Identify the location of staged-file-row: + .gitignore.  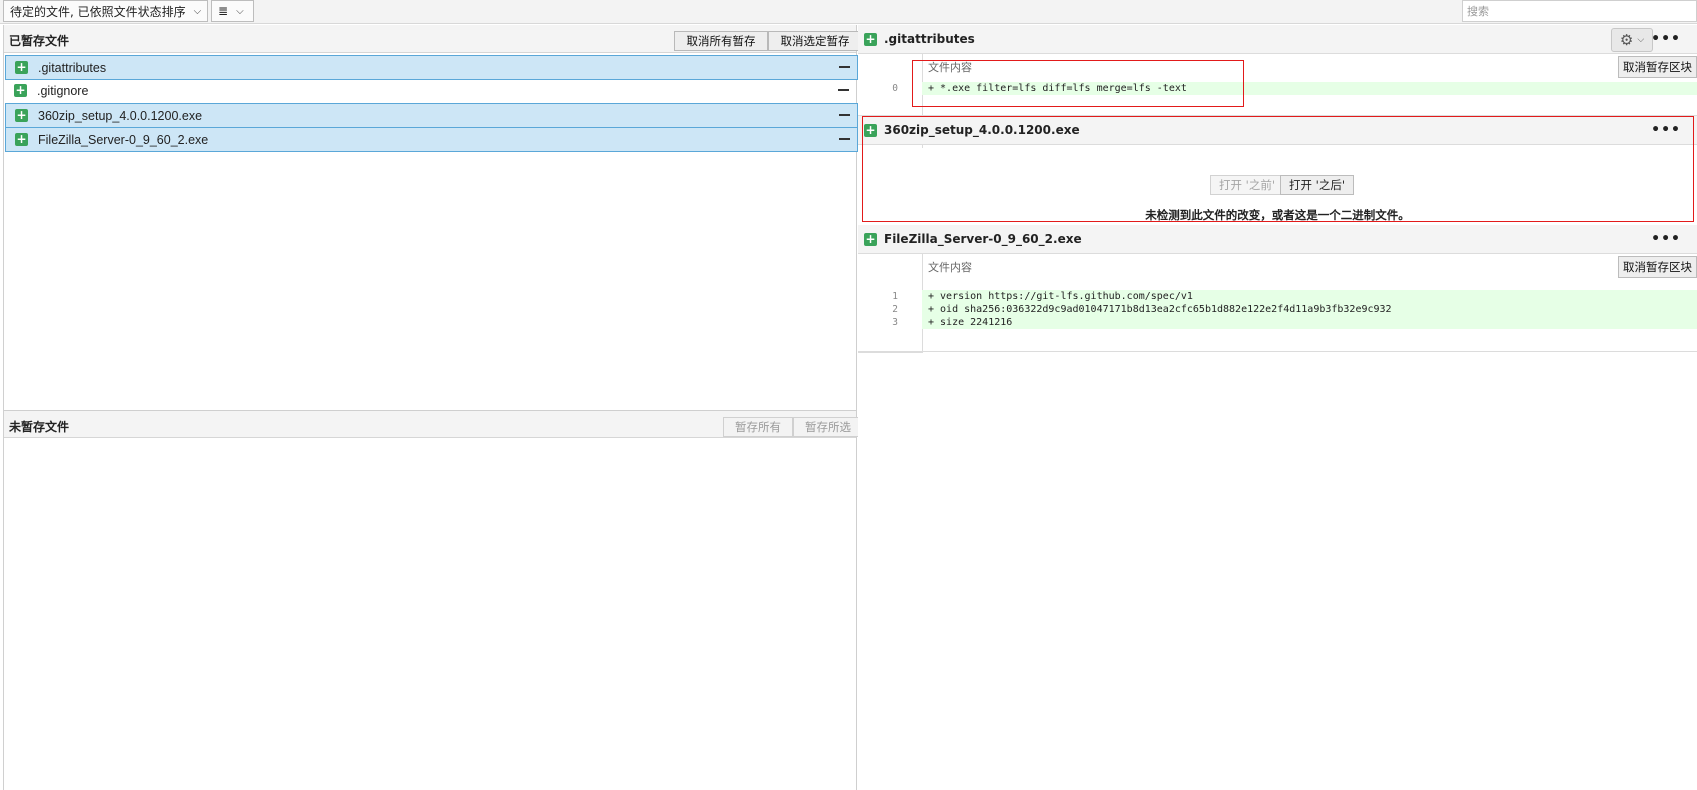
(430, 90).